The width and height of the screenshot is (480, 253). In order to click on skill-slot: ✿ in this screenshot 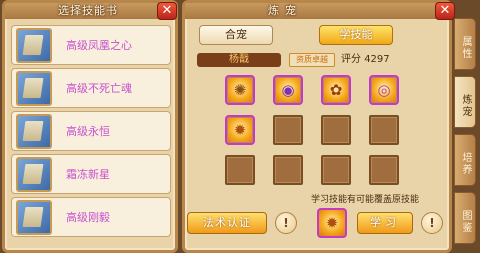, I will do `click(336, 90)`.